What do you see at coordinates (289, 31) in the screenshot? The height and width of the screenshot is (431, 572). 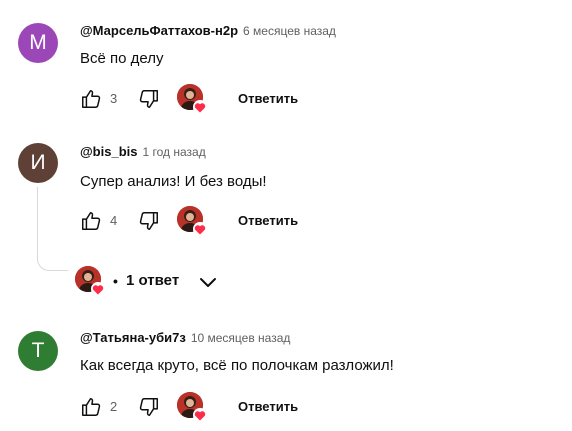 I see `comment-timestamp: 6 месяцев назад` at bounding box center [289, 31].